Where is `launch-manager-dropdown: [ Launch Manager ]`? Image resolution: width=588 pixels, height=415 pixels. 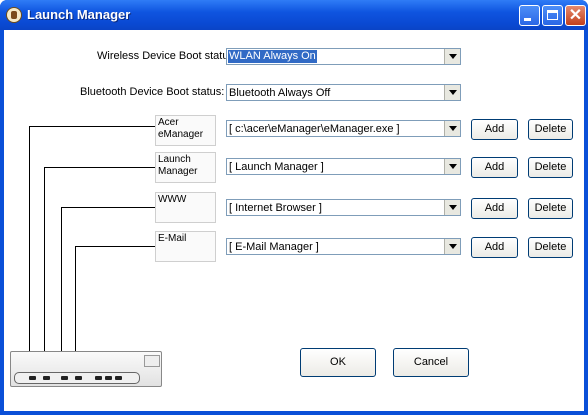
launch-manager-dropdown: [ Launch Manager ] is located at coordinates (343, 166).